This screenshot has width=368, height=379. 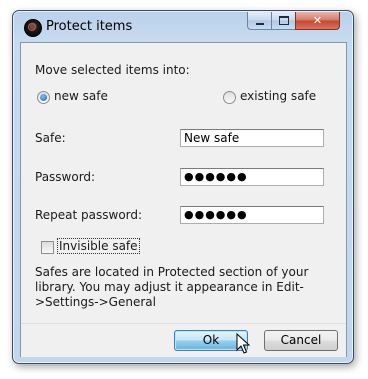 I want to click on invisible-safe-checkbox, so click(x=47, y=247).